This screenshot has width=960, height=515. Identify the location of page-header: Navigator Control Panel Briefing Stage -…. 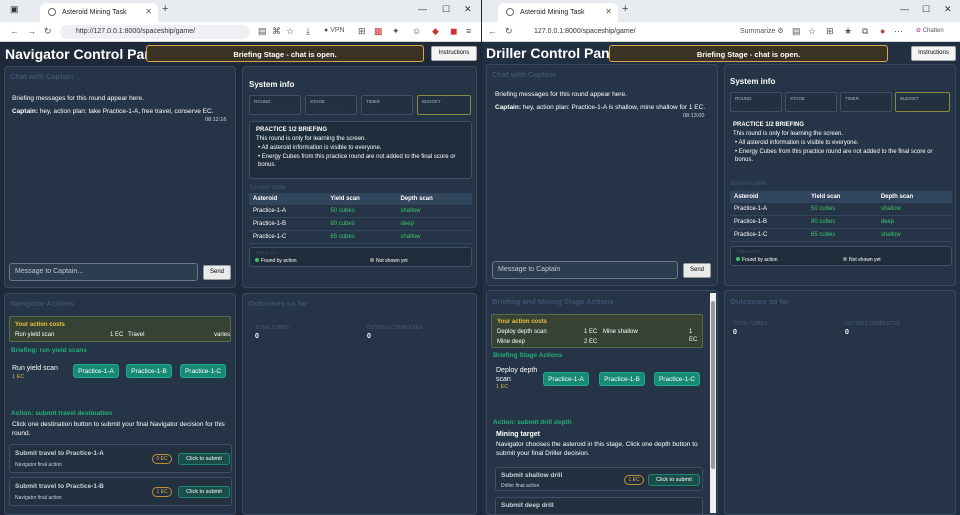
(240, 54).